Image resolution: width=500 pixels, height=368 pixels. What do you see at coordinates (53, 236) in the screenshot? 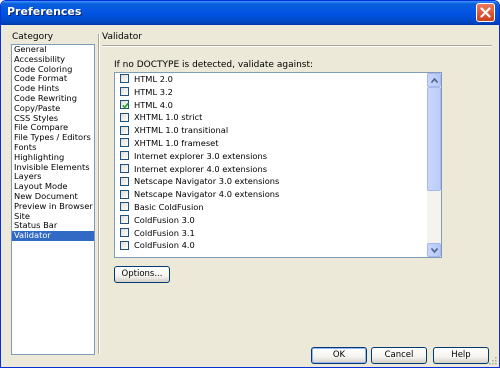
I see `category-item: Validator` at bounding box center [53, 236].